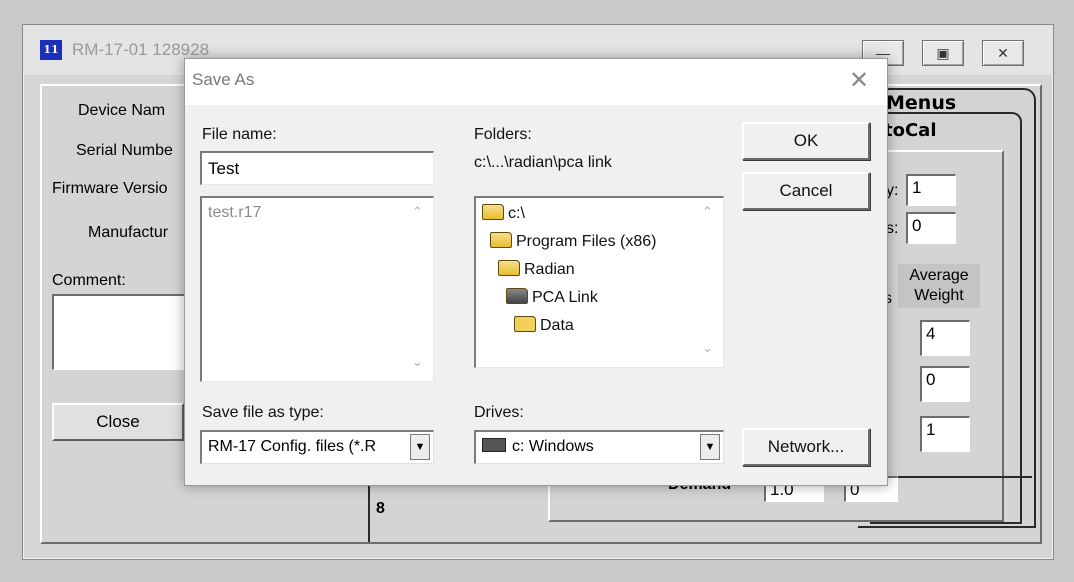  Describe the element at coordinates (239, 134) in the screenshot. I see `file-name-label: File name:` at that location.